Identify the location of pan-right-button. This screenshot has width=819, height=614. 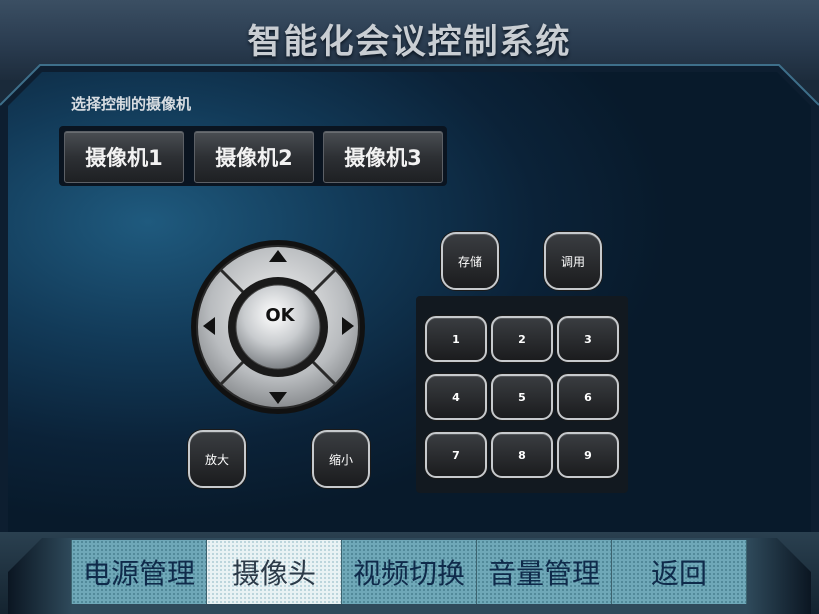
(344, 327).